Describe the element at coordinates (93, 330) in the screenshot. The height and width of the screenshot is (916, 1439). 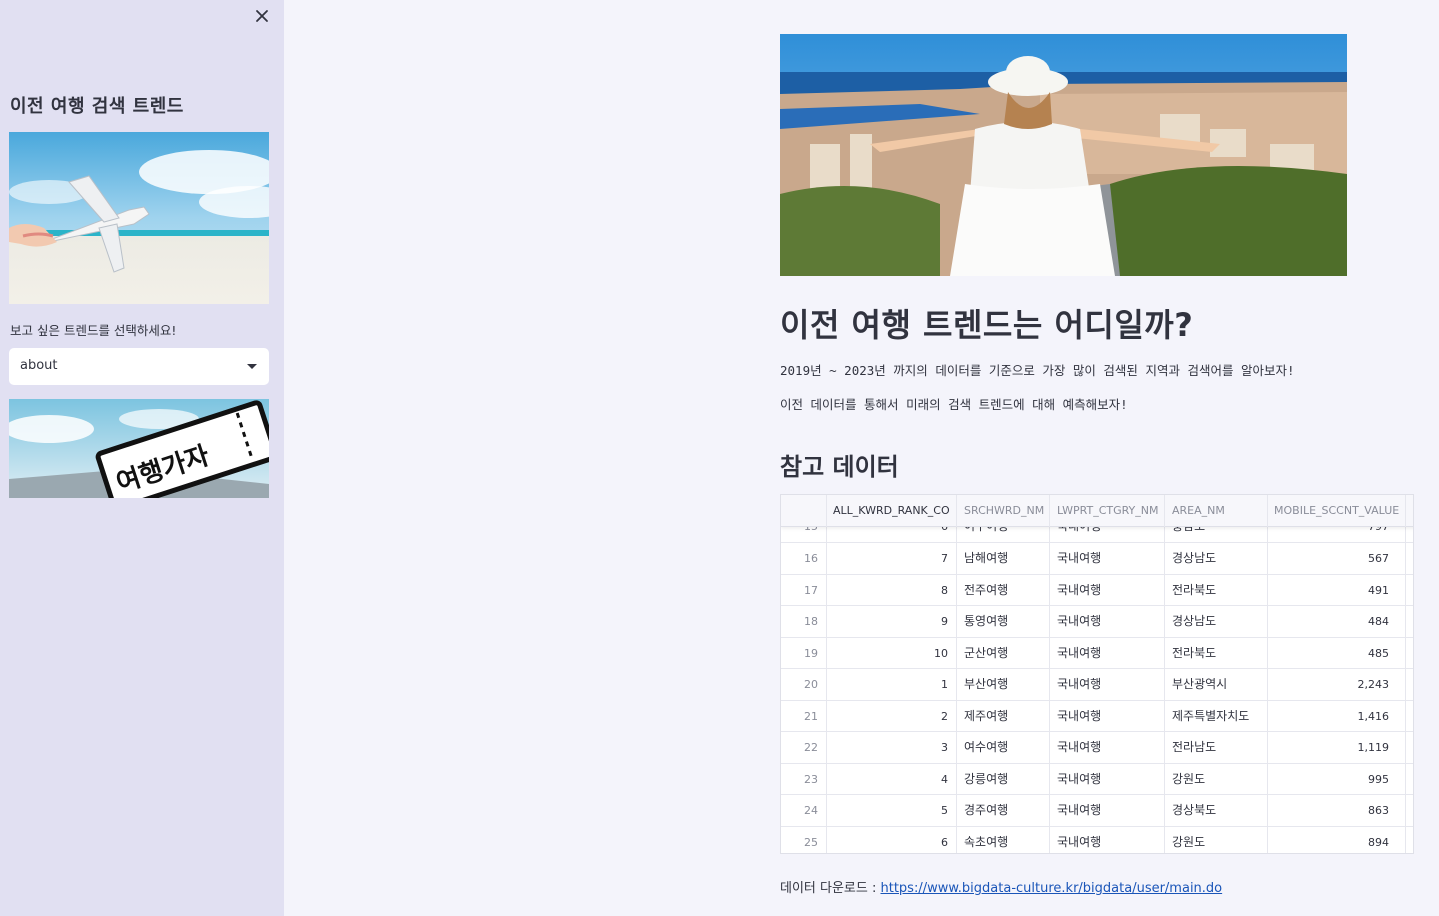
I see `trend-select-label: 보고 싶은 트렌드를 선택하세요!` at that location.